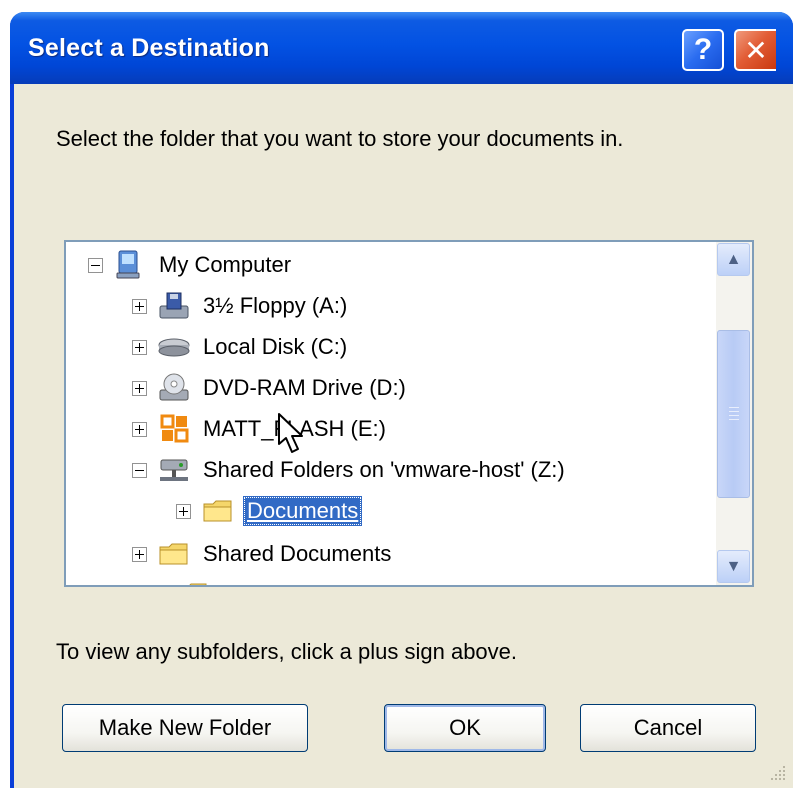  I want to click on ok-button: OK, so click(465, 728).